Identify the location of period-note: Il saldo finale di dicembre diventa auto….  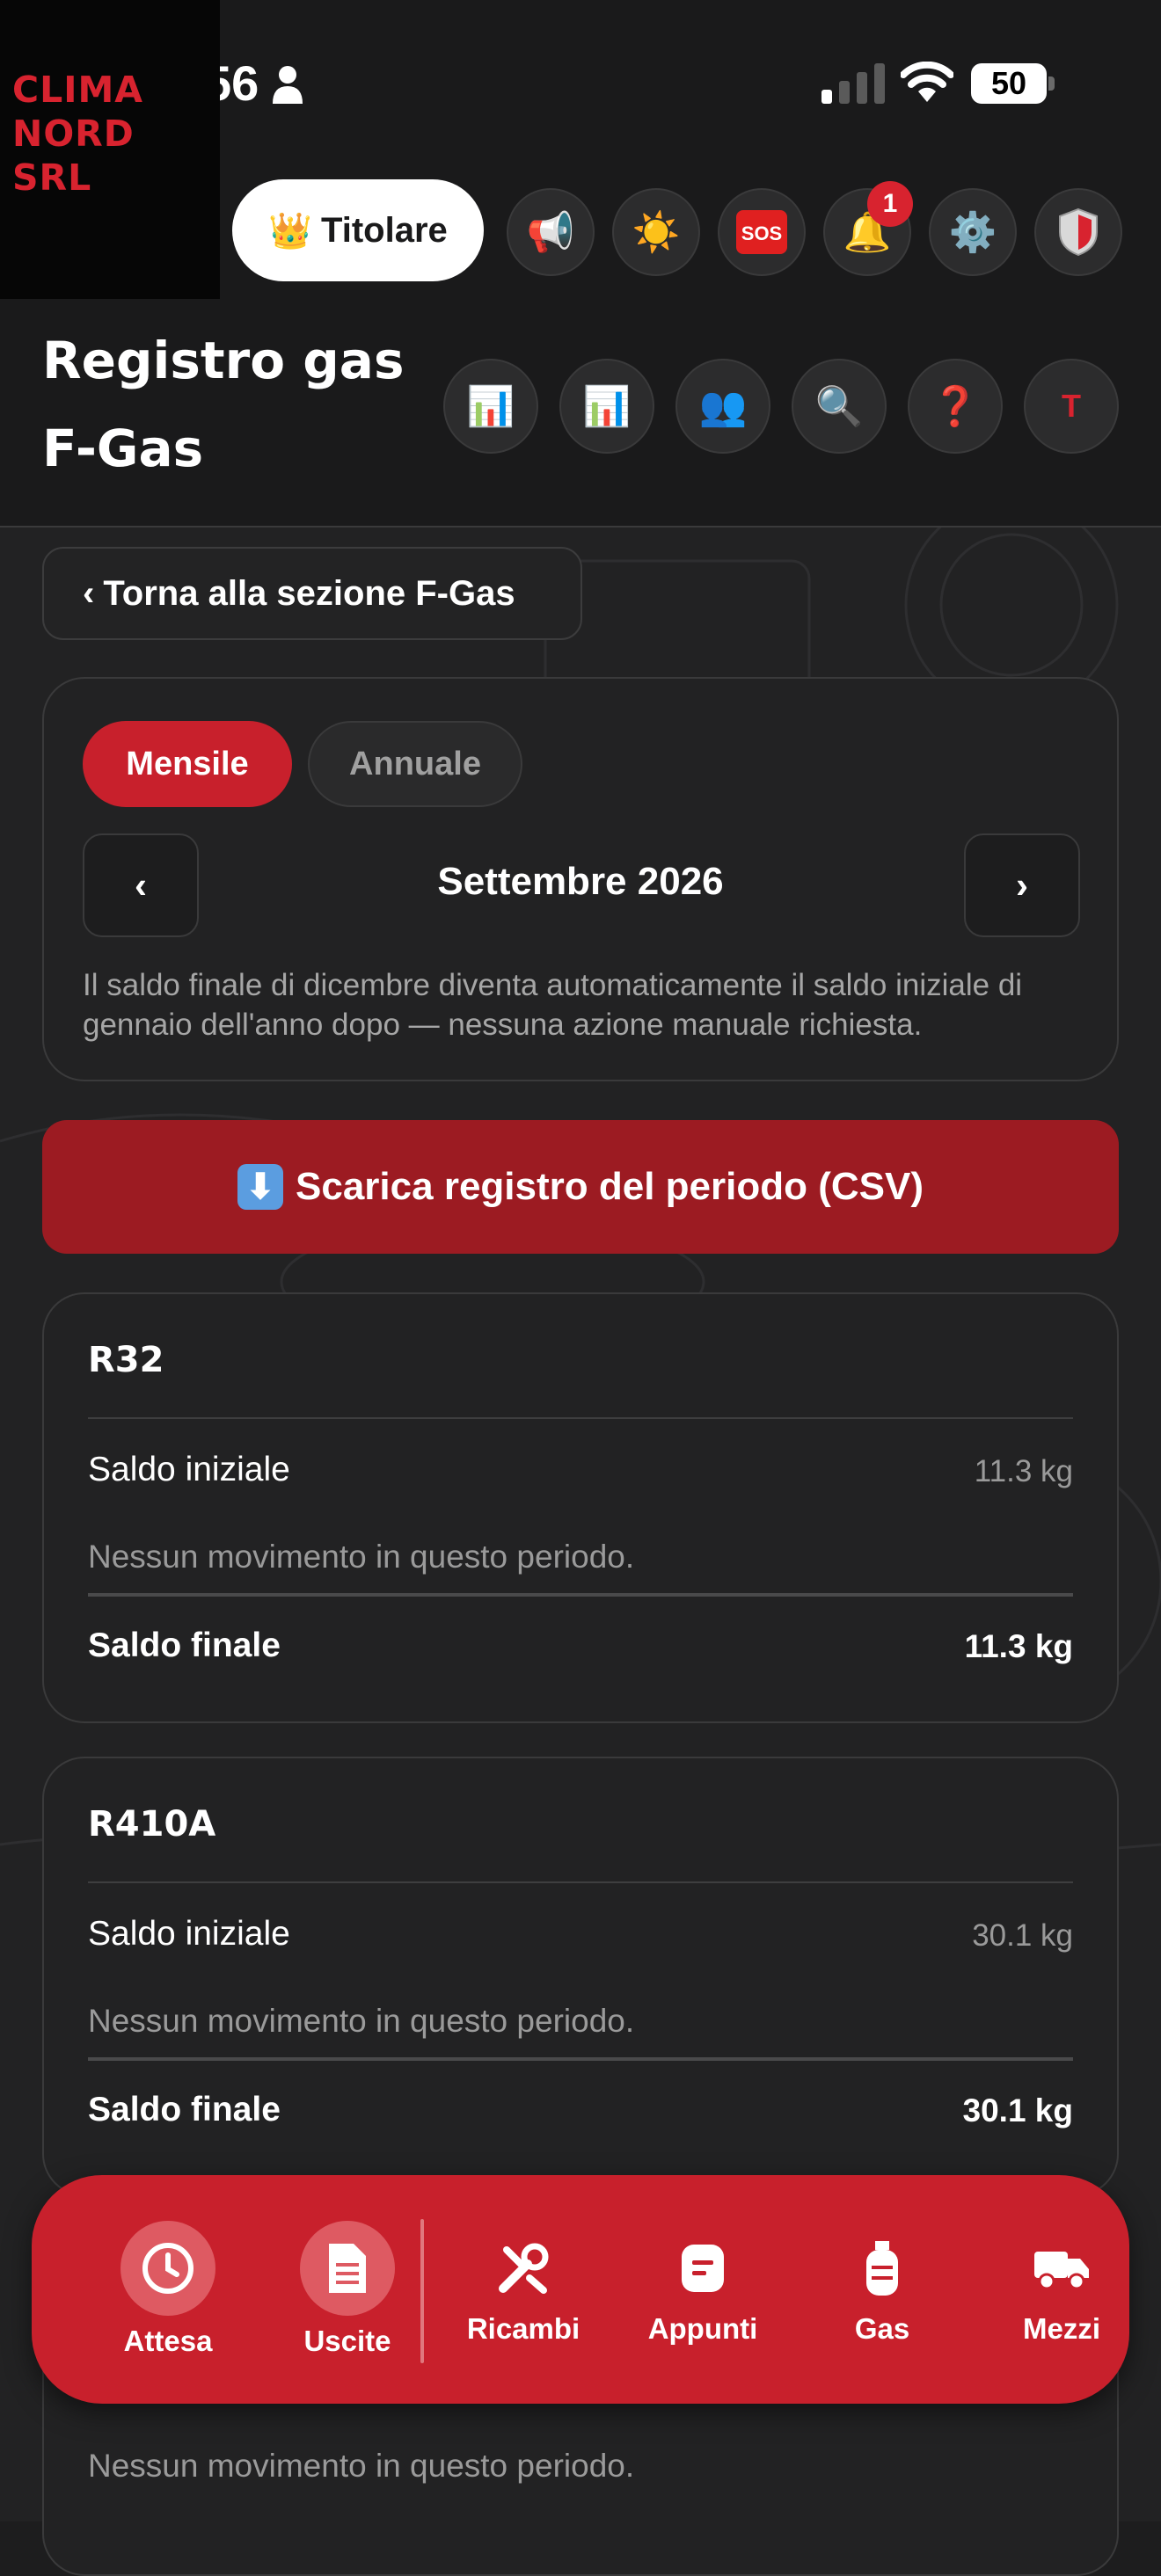
(553, 1005).